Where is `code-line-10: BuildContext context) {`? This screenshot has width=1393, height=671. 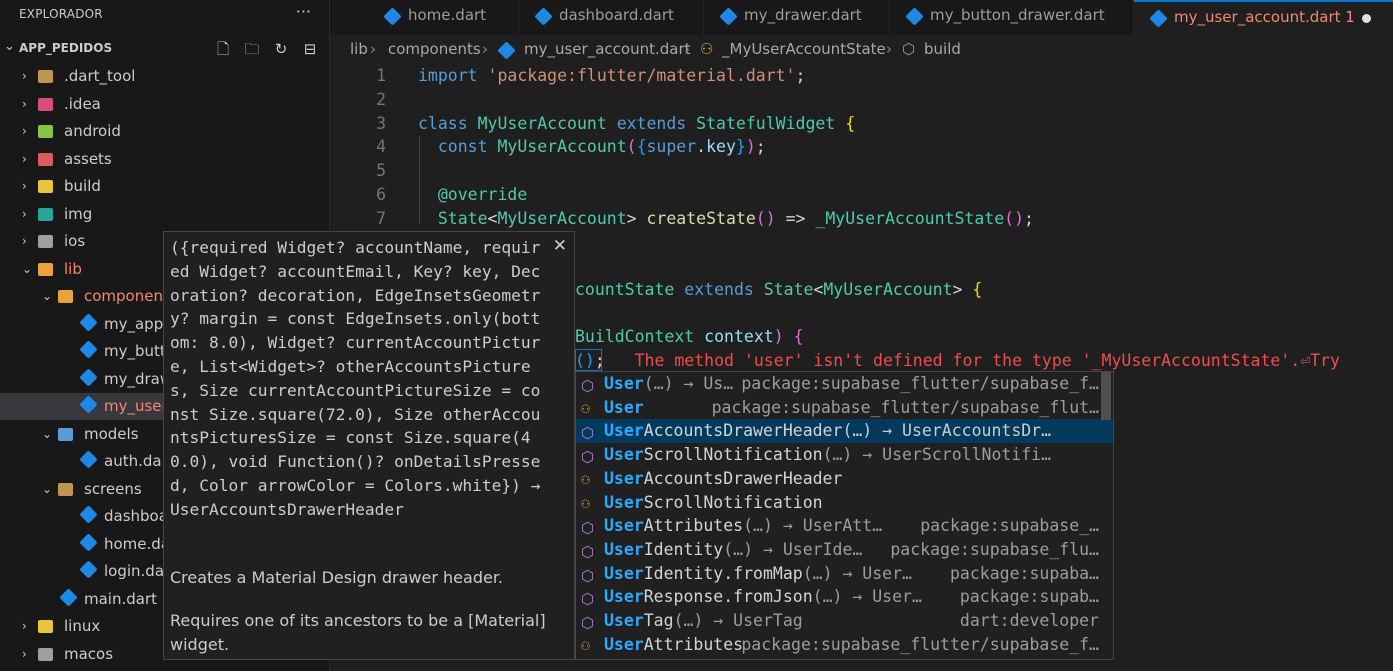 code-line-10: BuildContext context) { is located at coordinates (689, 336).